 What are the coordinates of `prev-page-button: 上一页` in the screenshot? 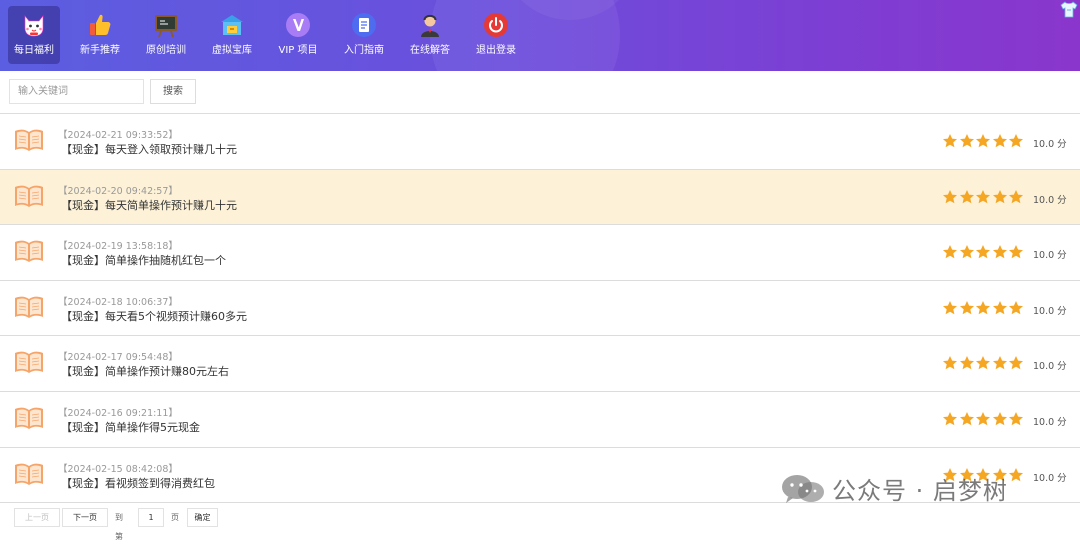 It's located at (37, 517).